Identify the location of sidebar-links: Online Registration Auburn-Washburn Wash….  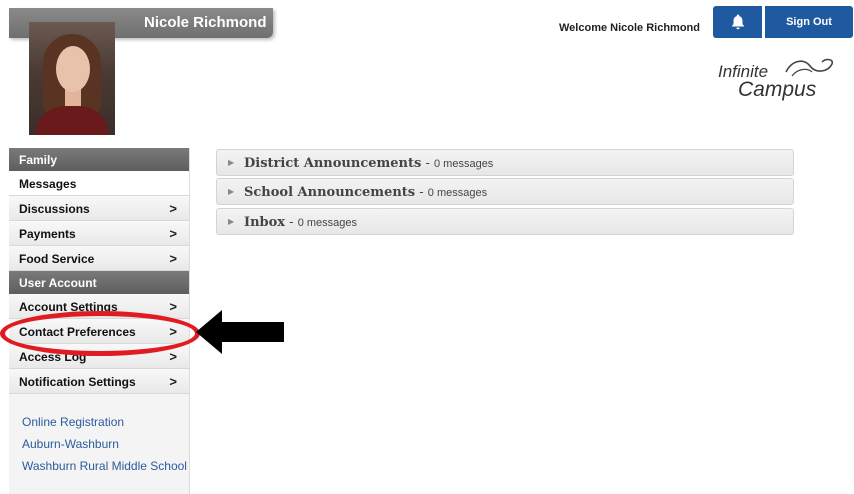
(99, 433).